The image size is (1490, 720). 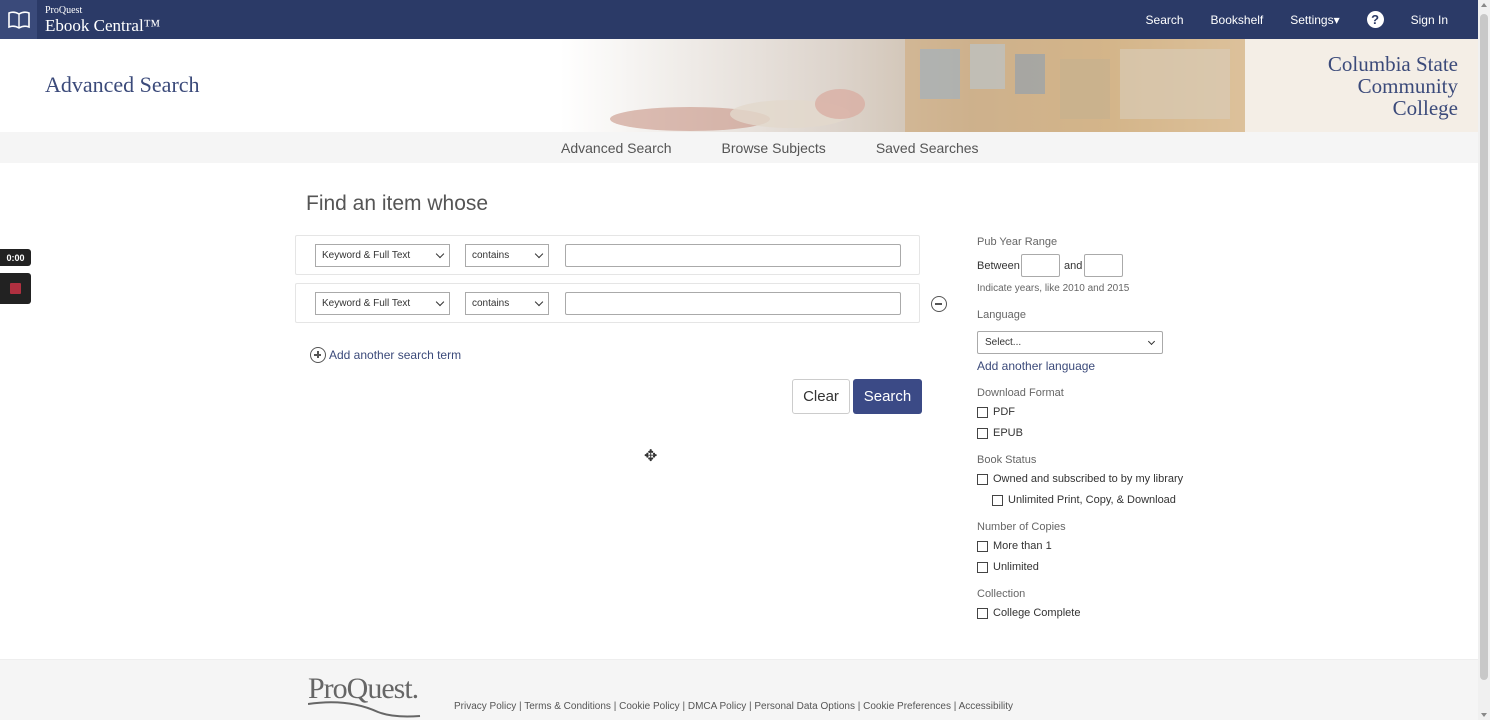 I want to click on move-cursor-icon: ✥, so click(x=651, y=456).